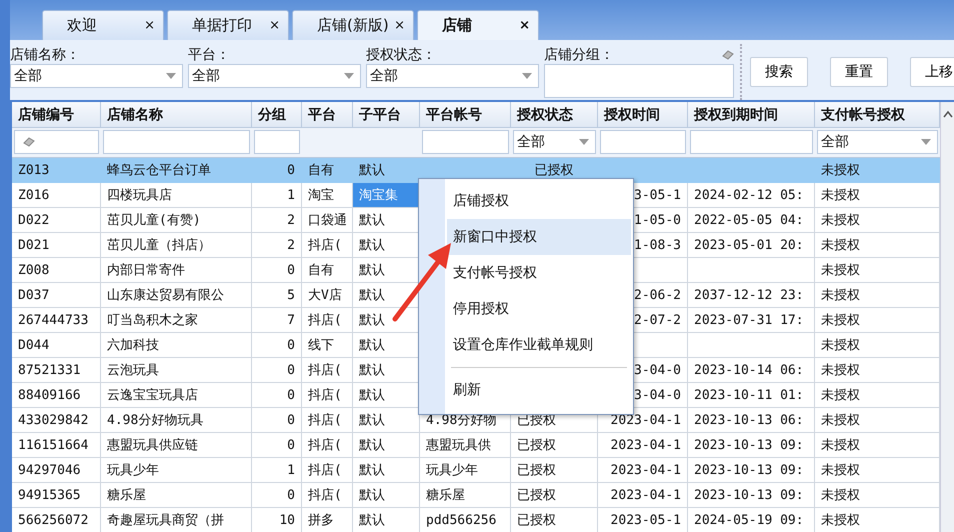 The width and height of the screenshot is (954, 532). Describe the element at coordinates (947, 317) in the screenshot. I see `scrollbar` at that location.